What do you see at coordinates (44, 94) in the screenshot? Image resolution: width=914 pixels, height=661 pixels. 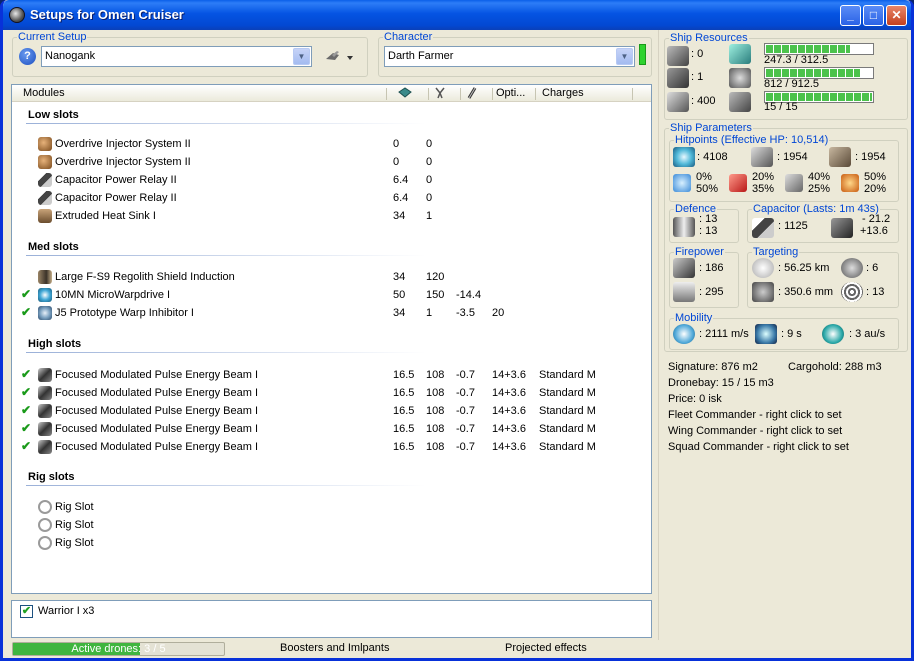 I see `header-modules: Modules` at bounding box center [44, 94].